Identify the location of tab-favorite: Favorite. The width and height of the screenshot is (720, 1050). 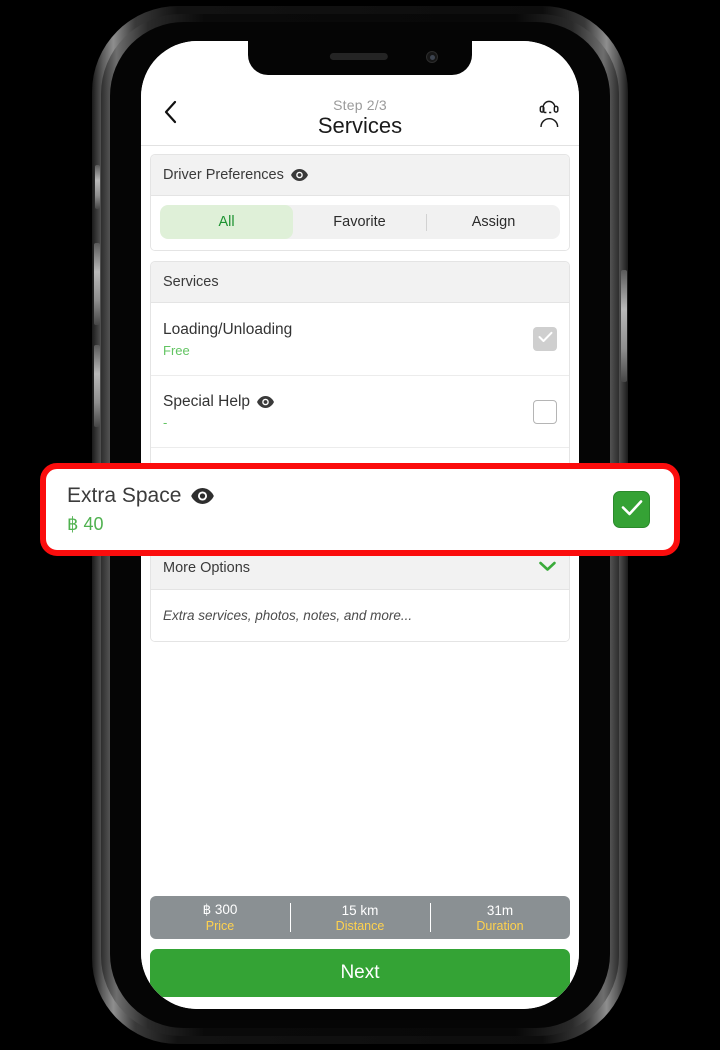
(359, 222).